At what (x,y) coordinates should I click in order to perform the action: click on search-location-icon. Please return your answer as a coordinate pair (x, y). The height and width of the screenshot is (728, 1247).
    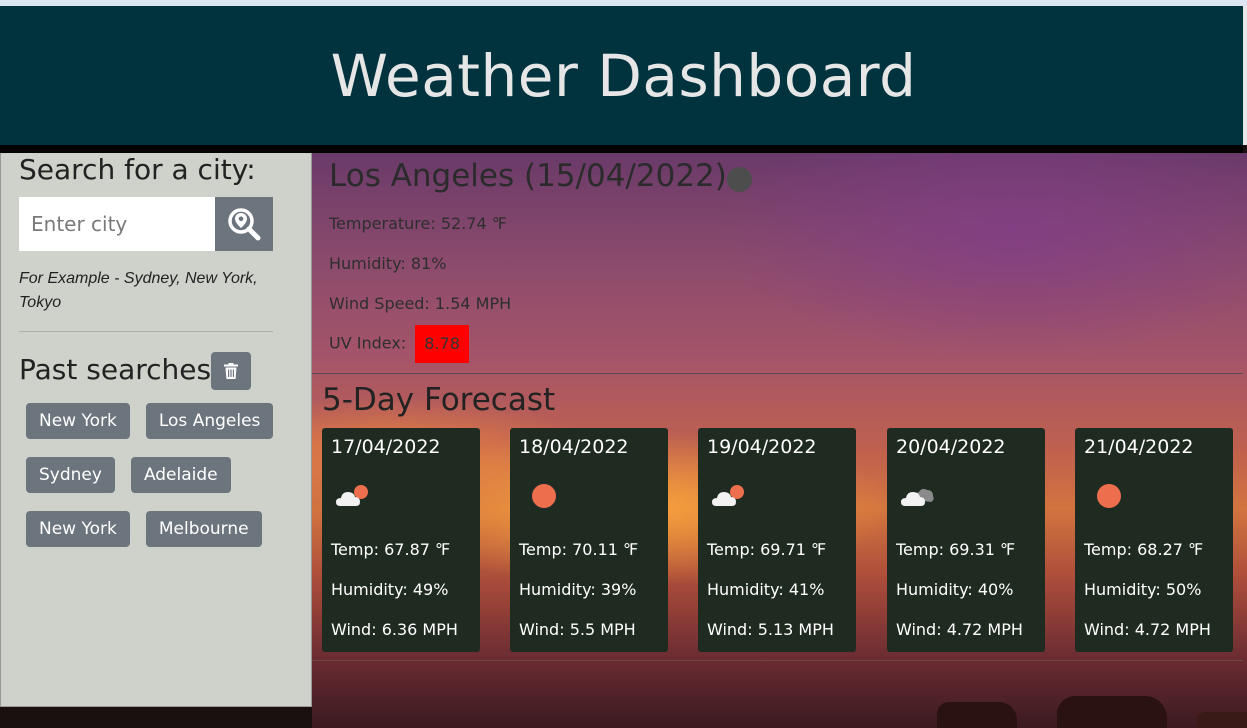
    Looking at the image, I should click on (244, 224).